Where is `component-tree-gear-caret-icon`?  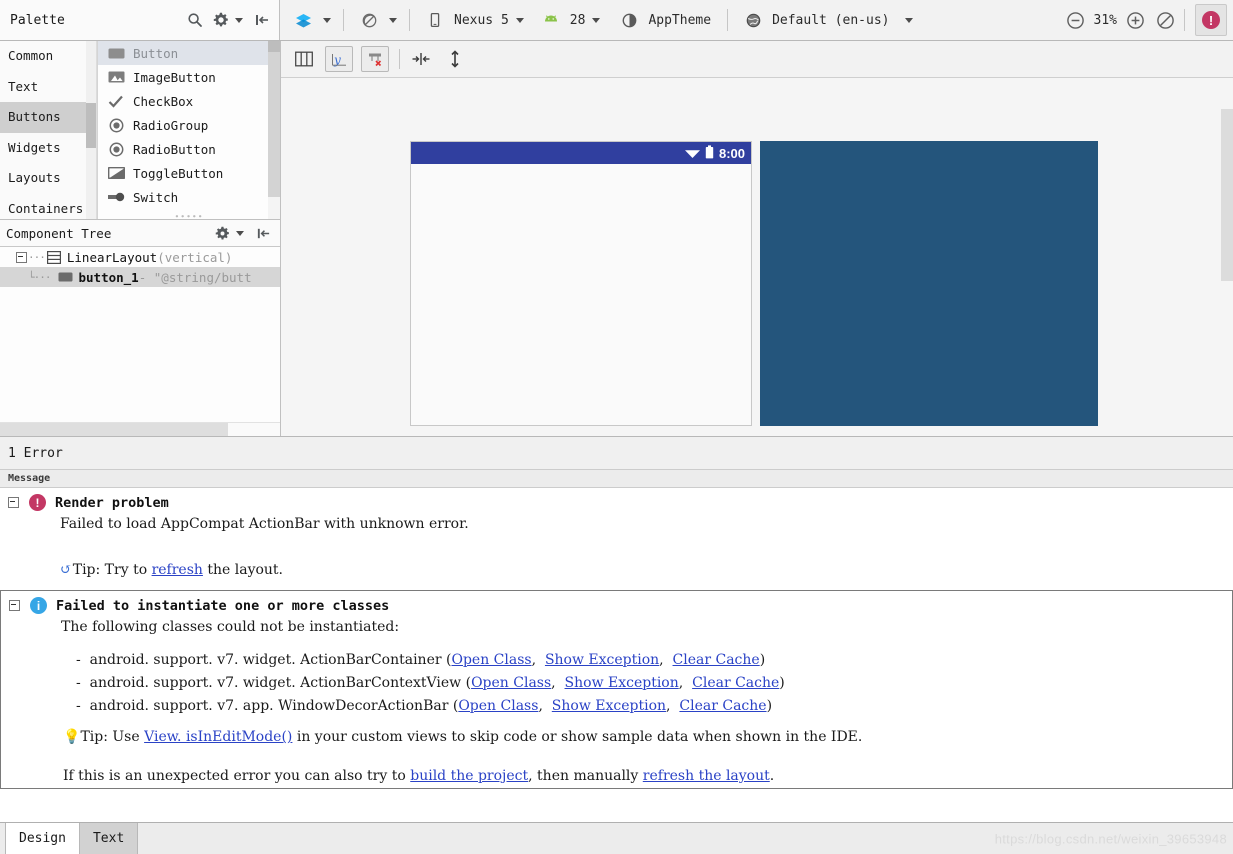 component-tree-gear-caret-icon is located at coordinates (240, 233).